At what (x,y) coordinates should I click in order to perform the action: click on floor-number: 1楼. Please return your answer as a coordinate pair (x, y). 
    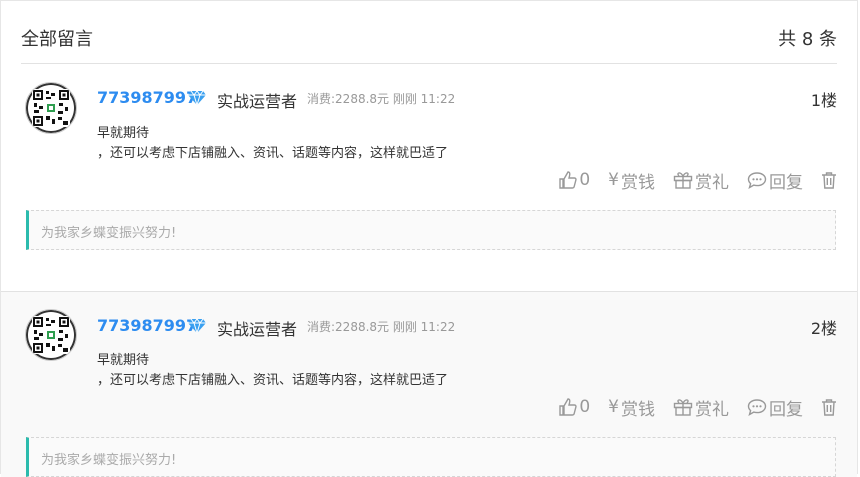
    Looking at the image, I should click on (823, 100).